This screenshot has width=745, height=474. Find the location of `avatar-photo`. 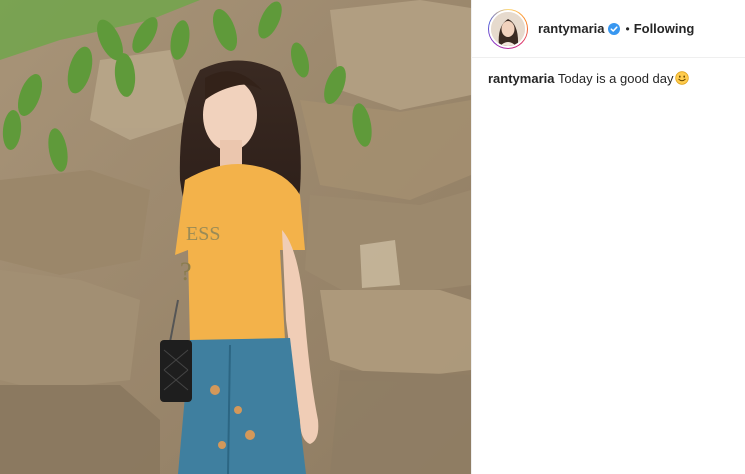

avatar-photo is located at coordinates (508, 28).